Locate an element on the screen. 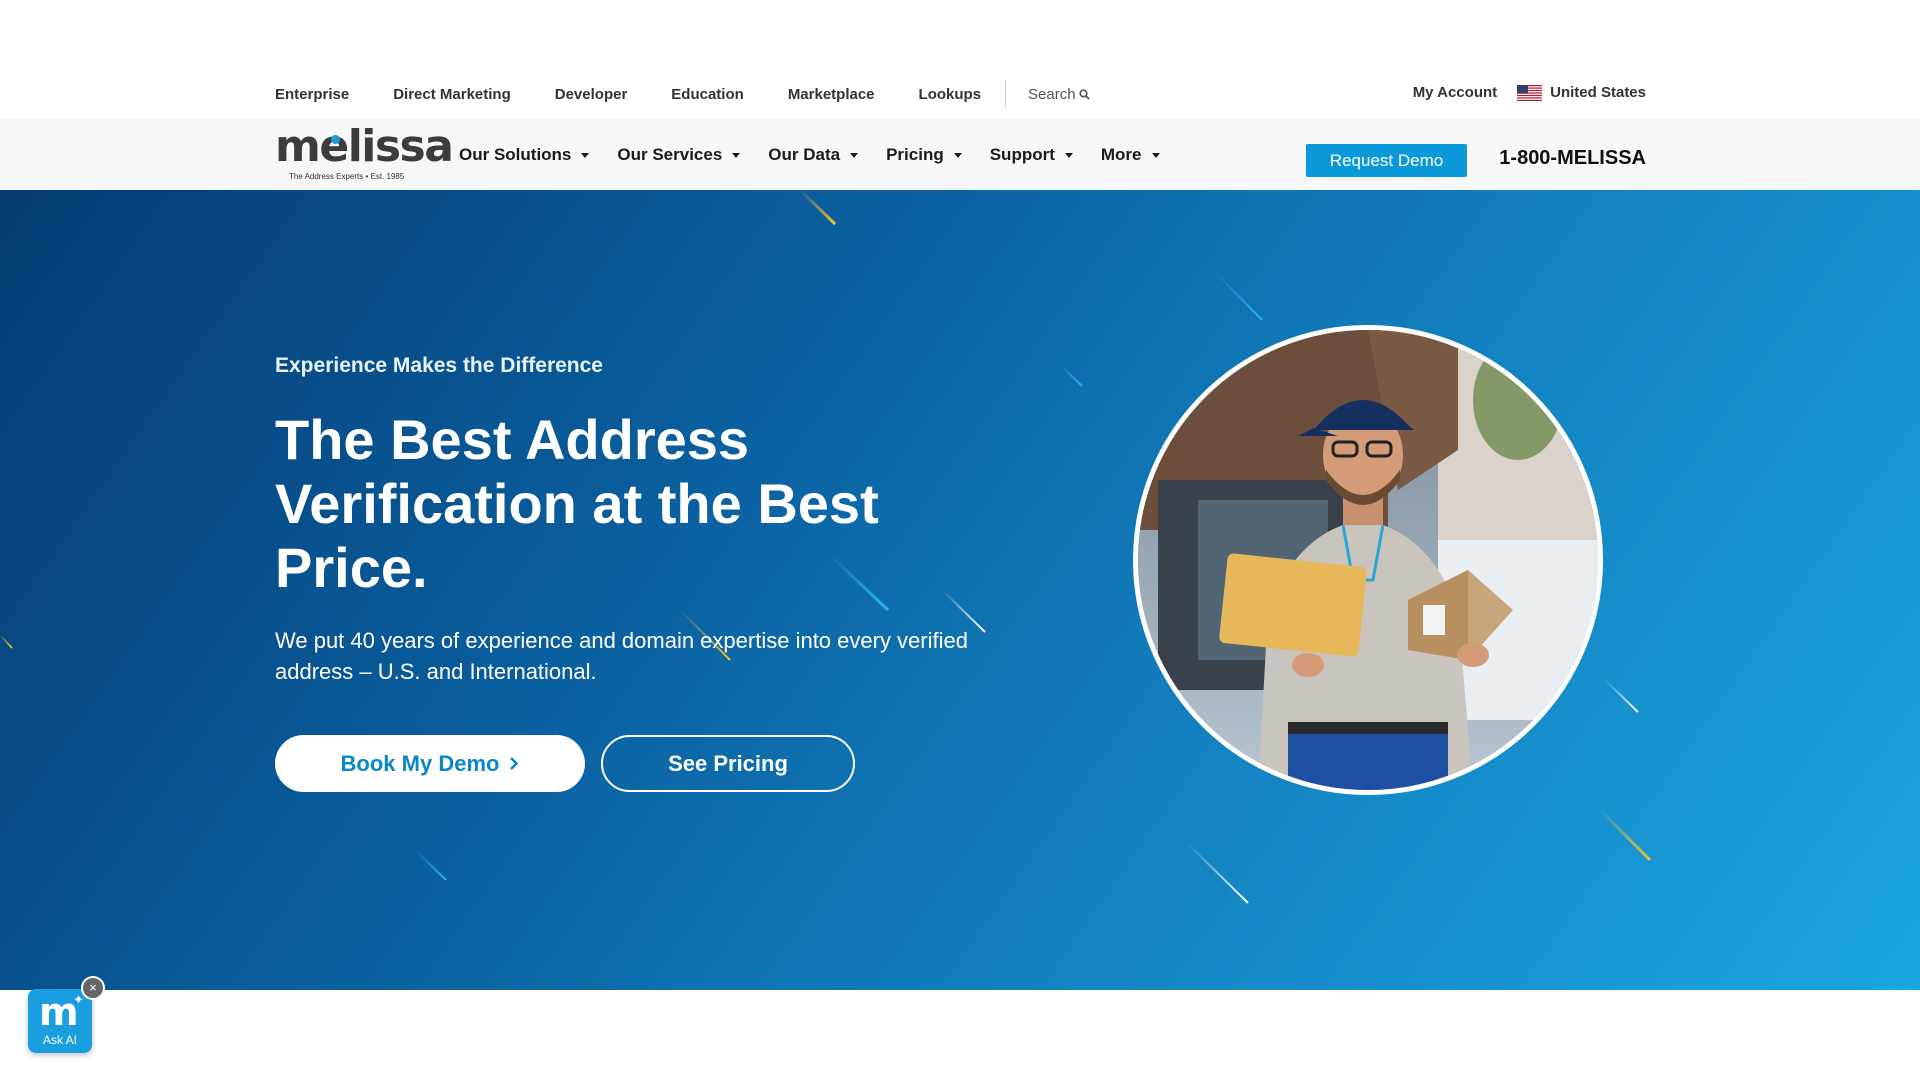 The image size is (1920, 1080). delivery-person-photo is located at coordinates (1368, 560).